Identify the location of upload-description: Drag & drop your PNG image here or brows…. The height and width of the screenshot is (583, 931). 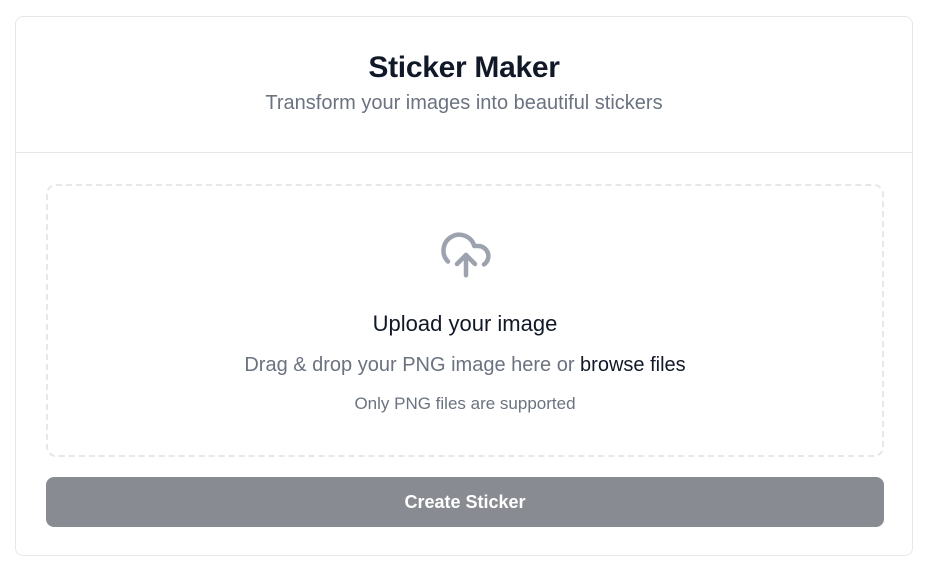
(465, 365).